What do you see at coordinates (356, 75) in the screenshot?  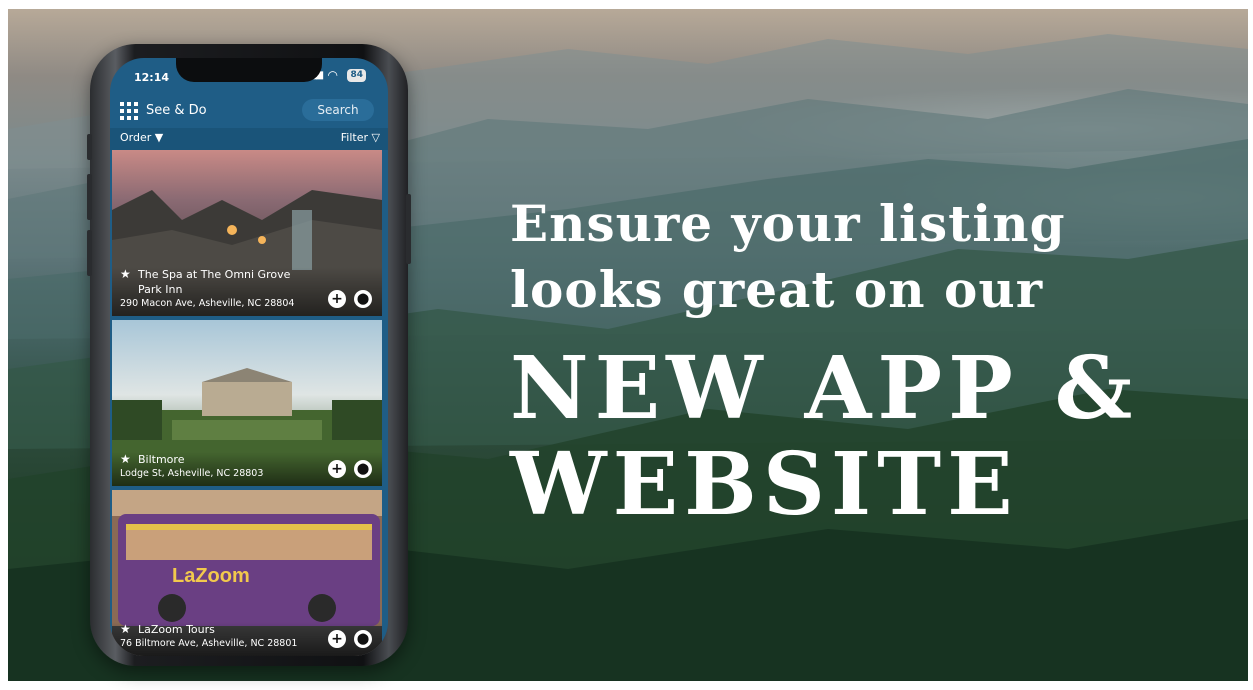 I see `battery-icon: 84` at bounding box center [356, 75].